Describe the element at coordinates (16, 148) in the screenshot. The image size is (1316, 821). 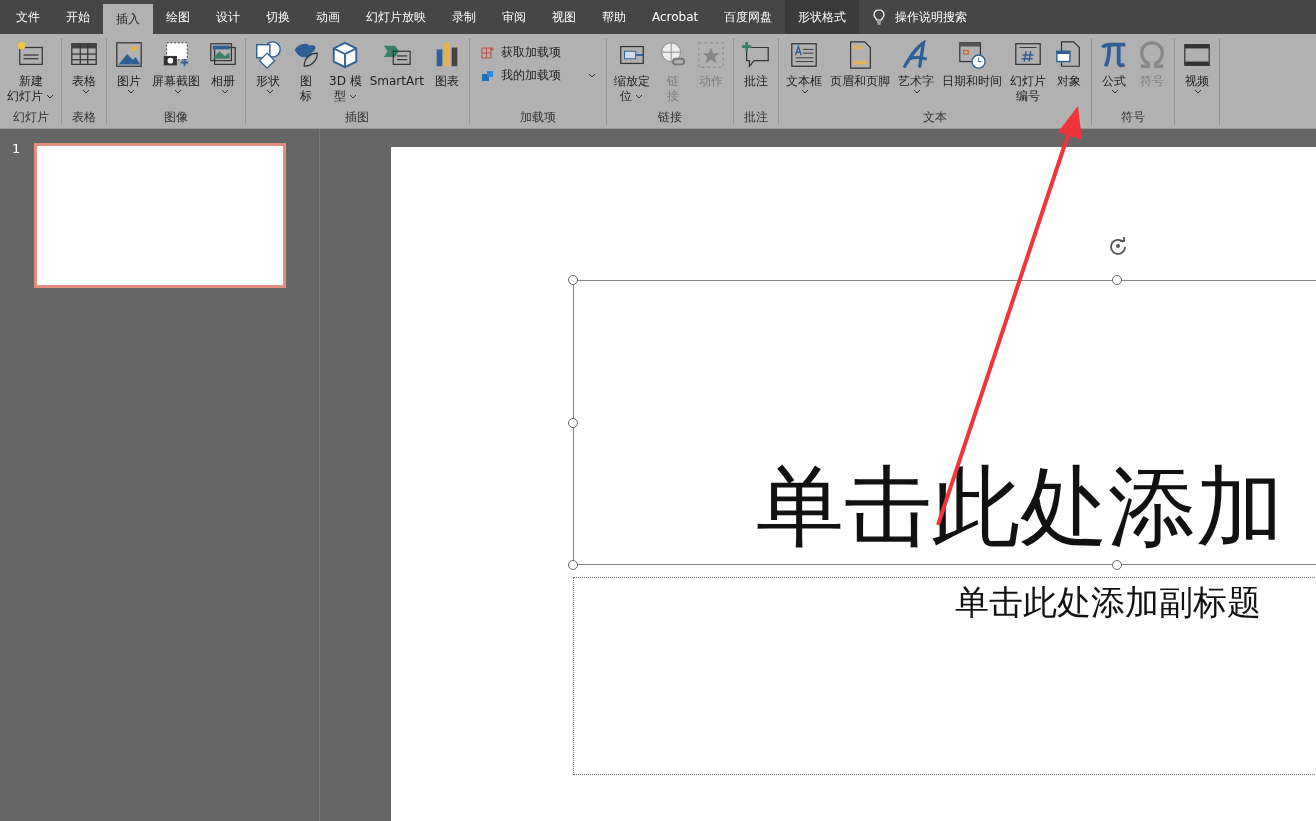
I see `slide-number: 1` at that location.